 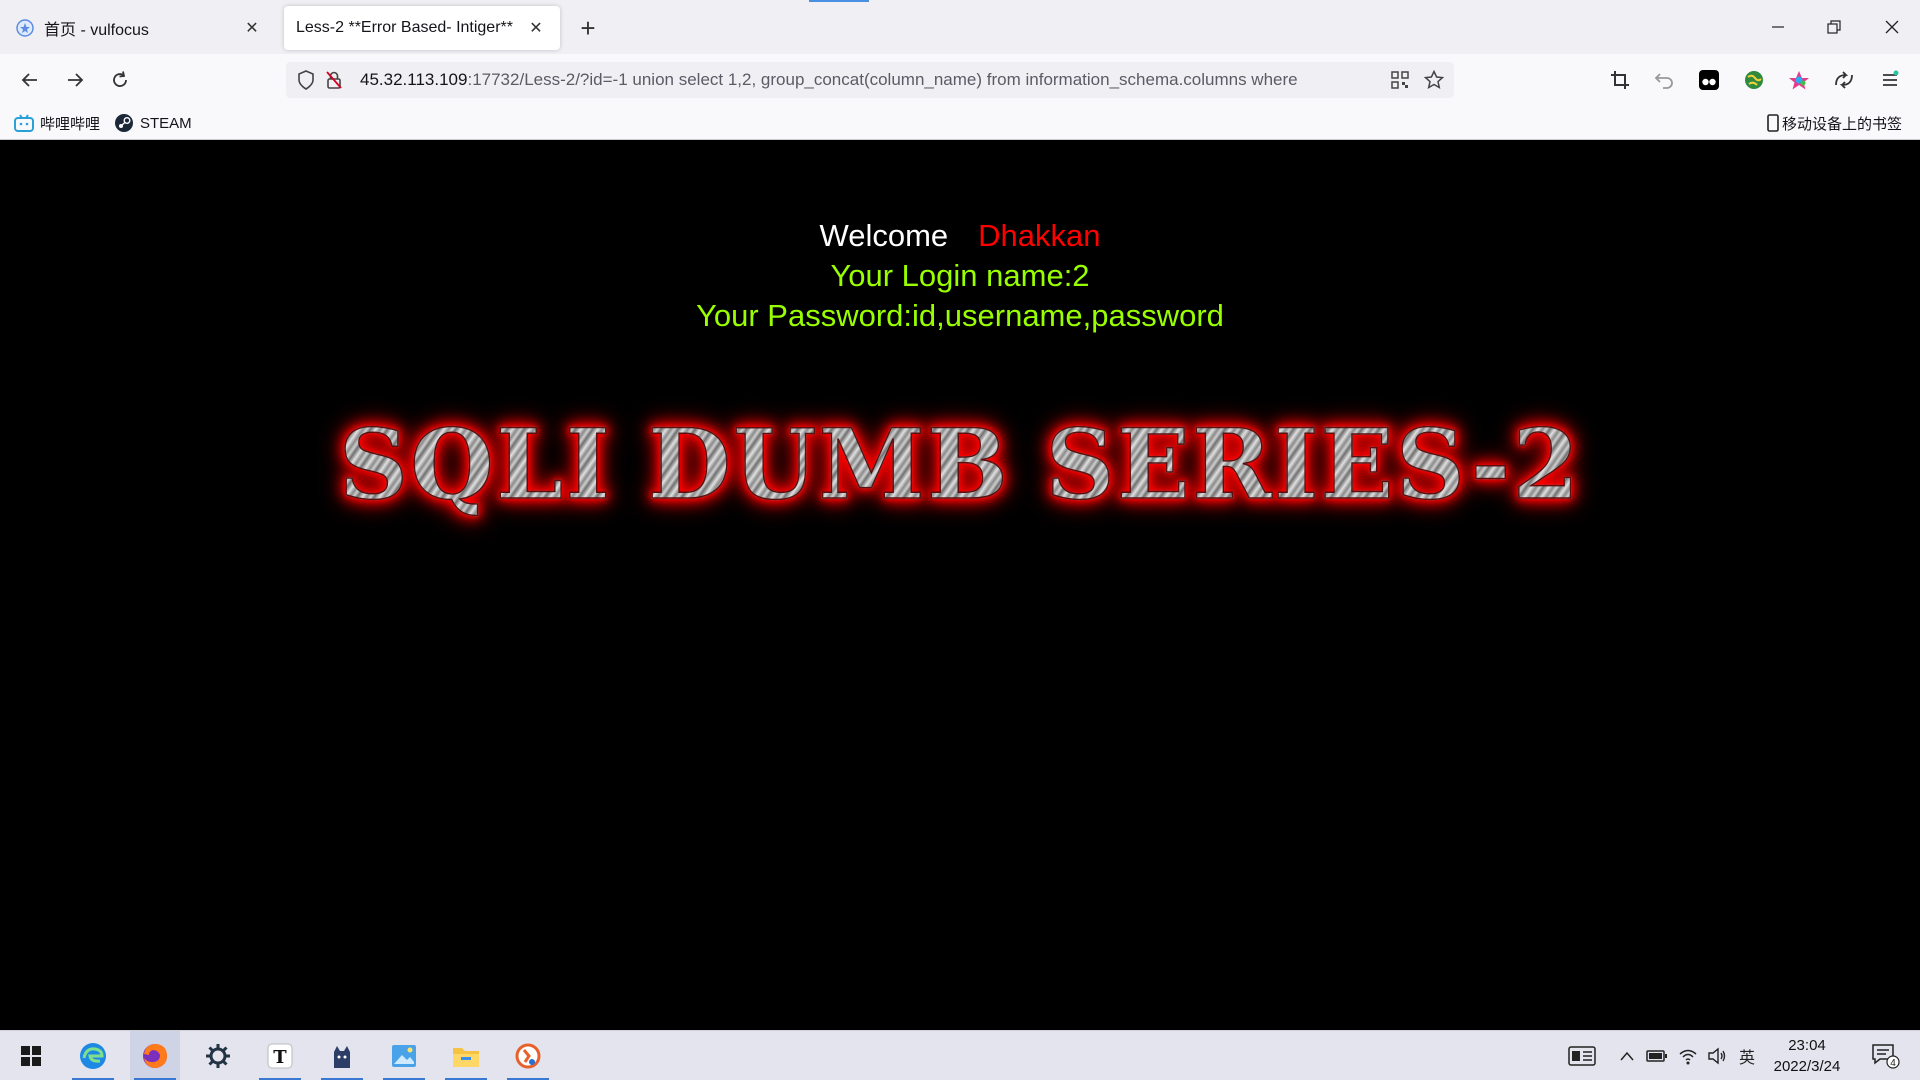 I want to click on extension-colorful-icon, so click(x=1799, y=80).